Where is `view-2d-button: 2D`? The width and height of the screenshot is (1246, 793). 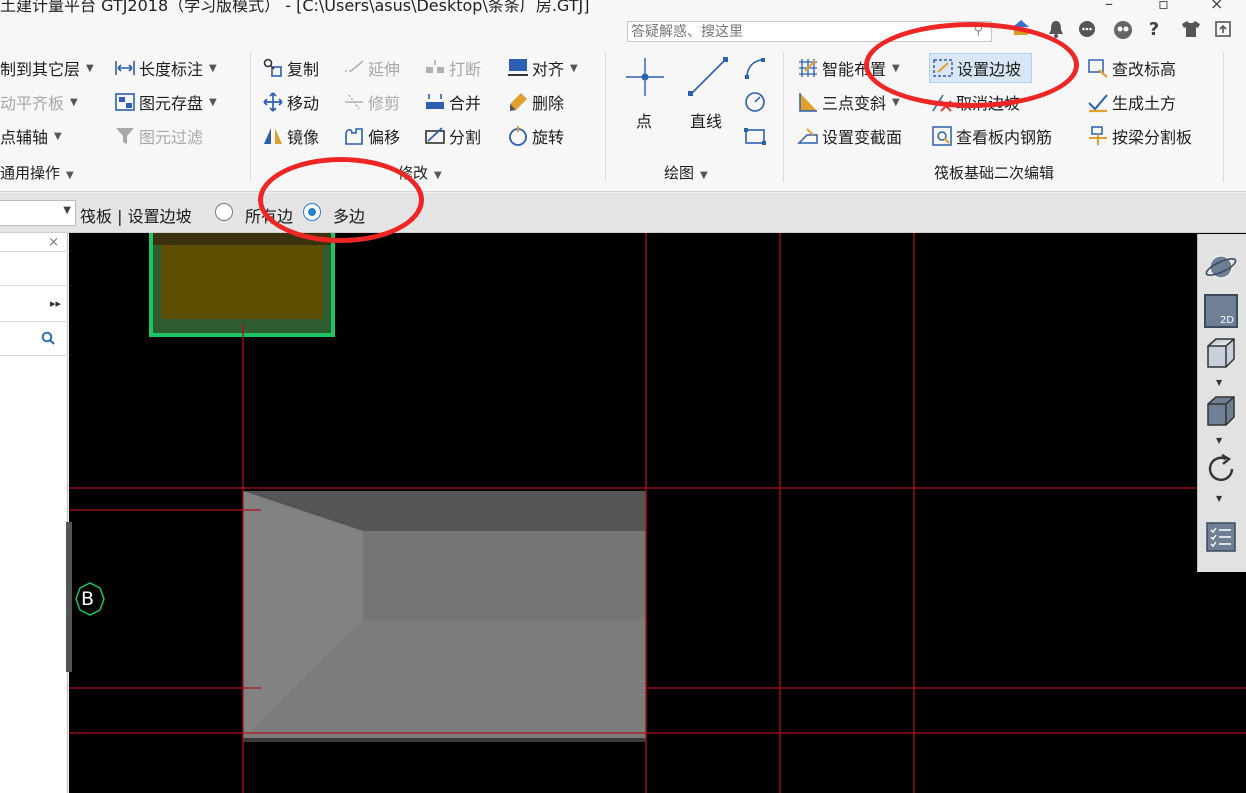 view-2d-button: 2D is located at coordinates (1221, 311).